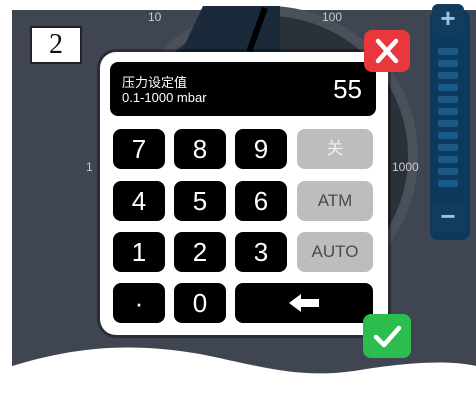  What do you see at coordinates (200, 252) in the screenshot?
I see `key-2: 2` at bounding box center [200, 252].